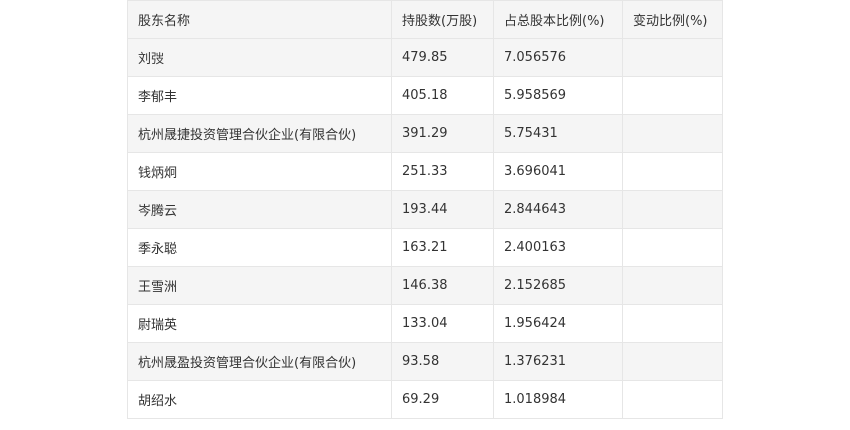 This screenshot has width=850, height=430. What do you see at coordinates (259, 399) in the screenshot?
I see `cell-shareholder-name: 胡绍水` at bounding box center [259, 399].